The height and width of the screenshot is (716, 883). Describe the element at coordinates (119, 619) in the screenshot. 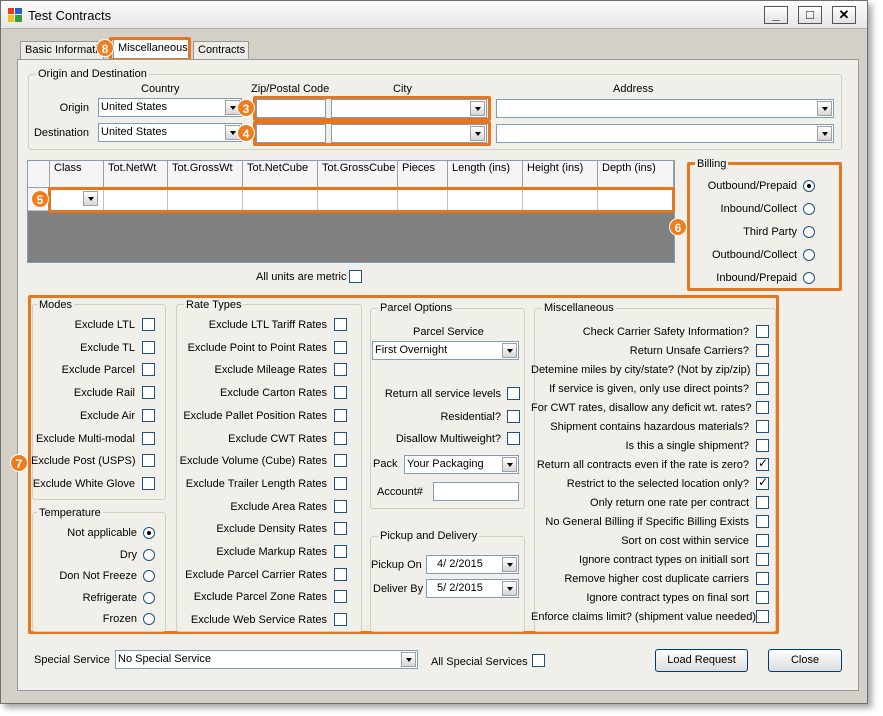

I see `temperature-option-label: Frozen` at that location.